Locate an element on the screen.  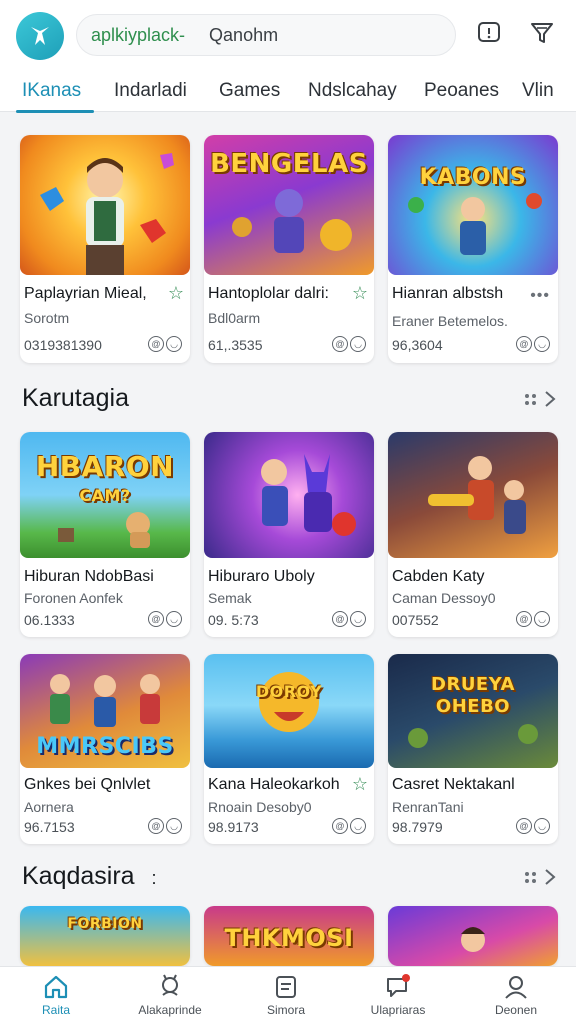
game-card: Hiburaro Uboly Semak 09. 5:73 @ ◡ is located at coordinates (289, 534).